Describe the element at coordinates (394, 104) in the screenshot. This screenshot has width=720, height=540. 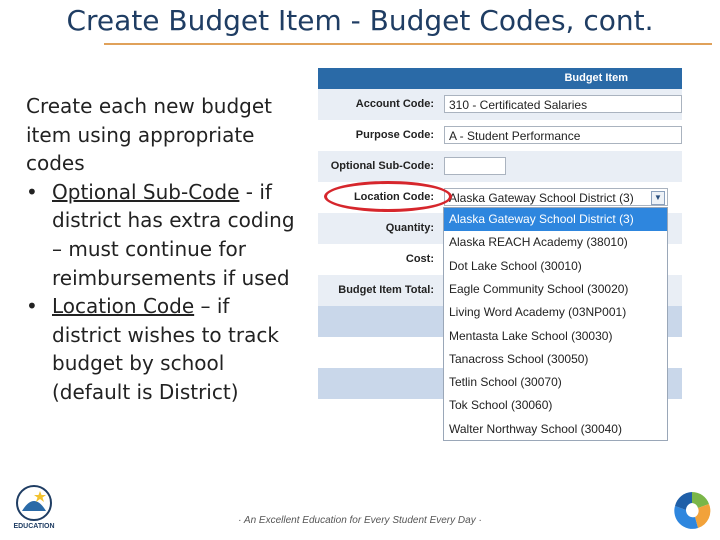
I see `account-code-label: Account Code:` at that location.